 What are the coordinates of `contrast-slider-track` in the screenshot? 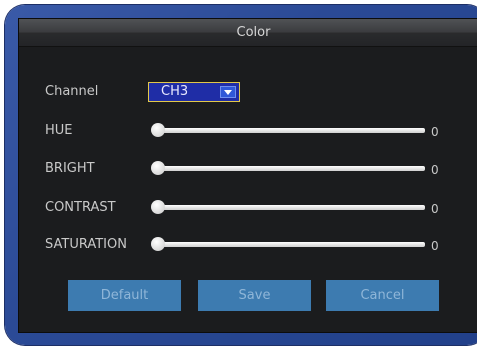 It's located at (290, 207).